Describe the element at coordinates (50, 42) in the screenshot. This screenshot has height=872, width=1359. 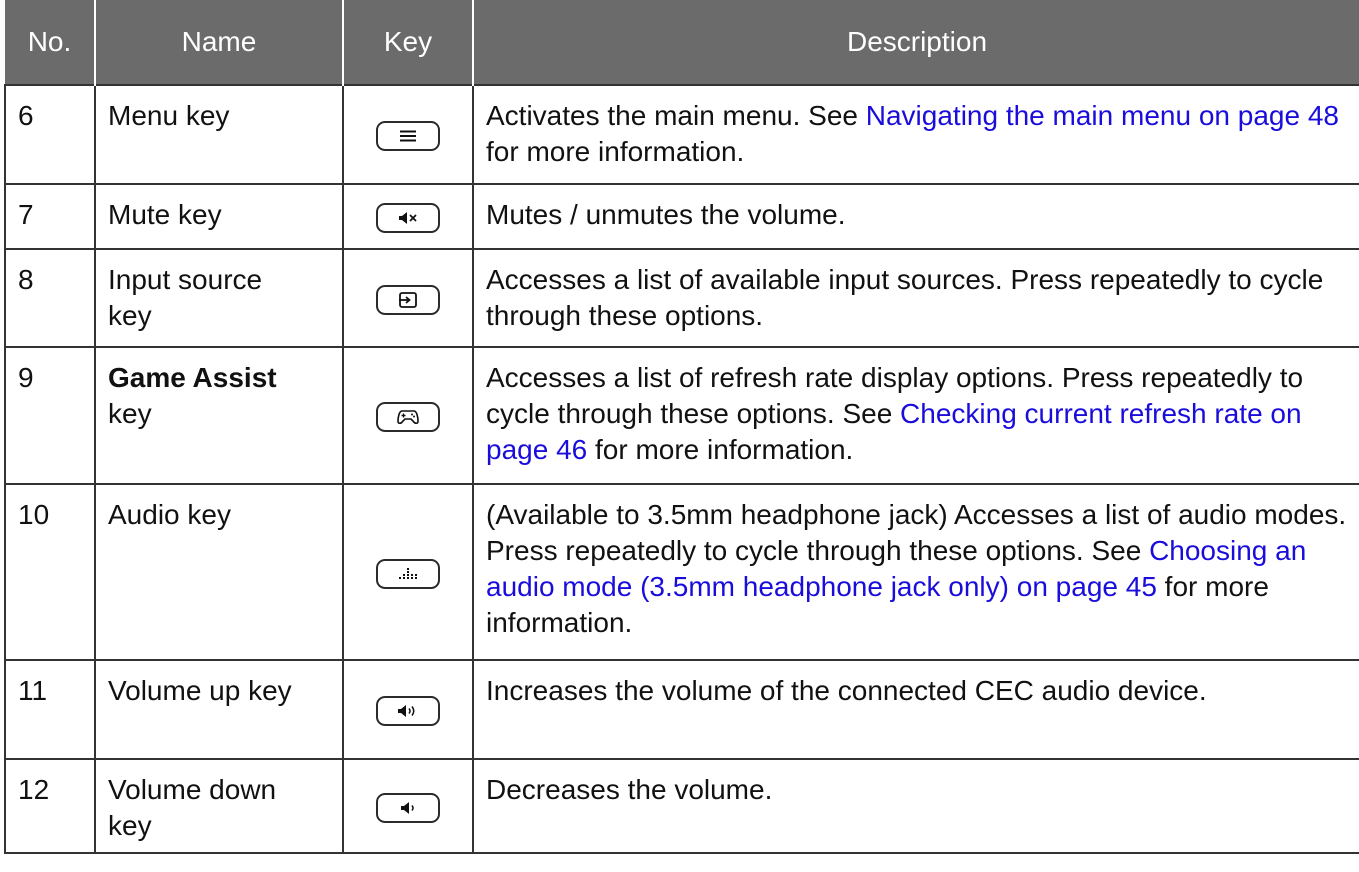
I see `column-header-no: No.` at that location.